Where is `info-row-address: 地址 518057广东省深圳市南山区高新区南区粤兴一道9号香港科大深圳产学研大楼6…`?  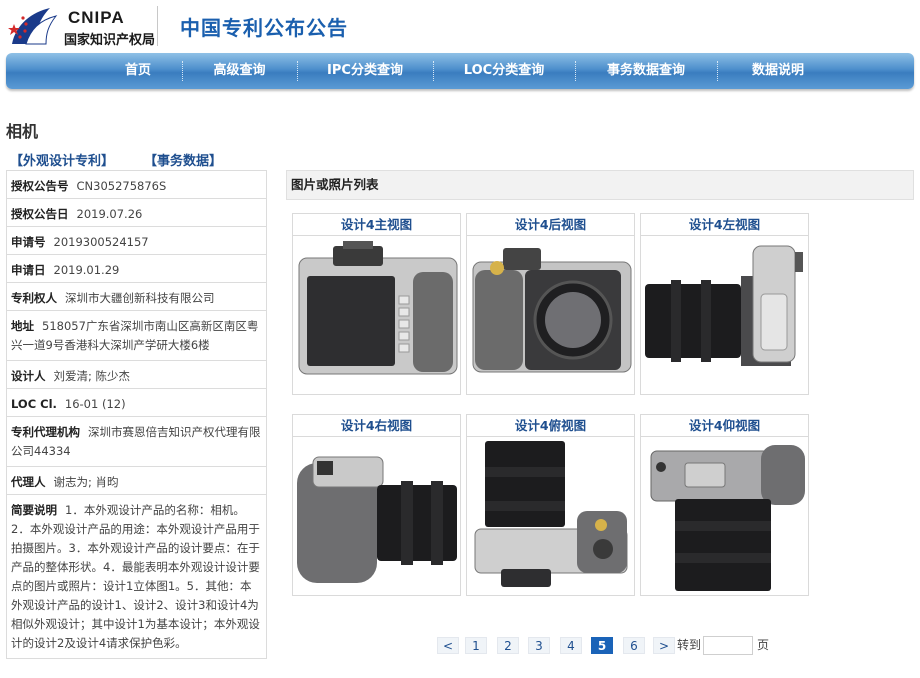 info-row-address: 地址 518057广东省深圳市南山区高新区南区粤兴一道9号香港科大深圳产学研大楼6… is located at coordinates (136, 336).